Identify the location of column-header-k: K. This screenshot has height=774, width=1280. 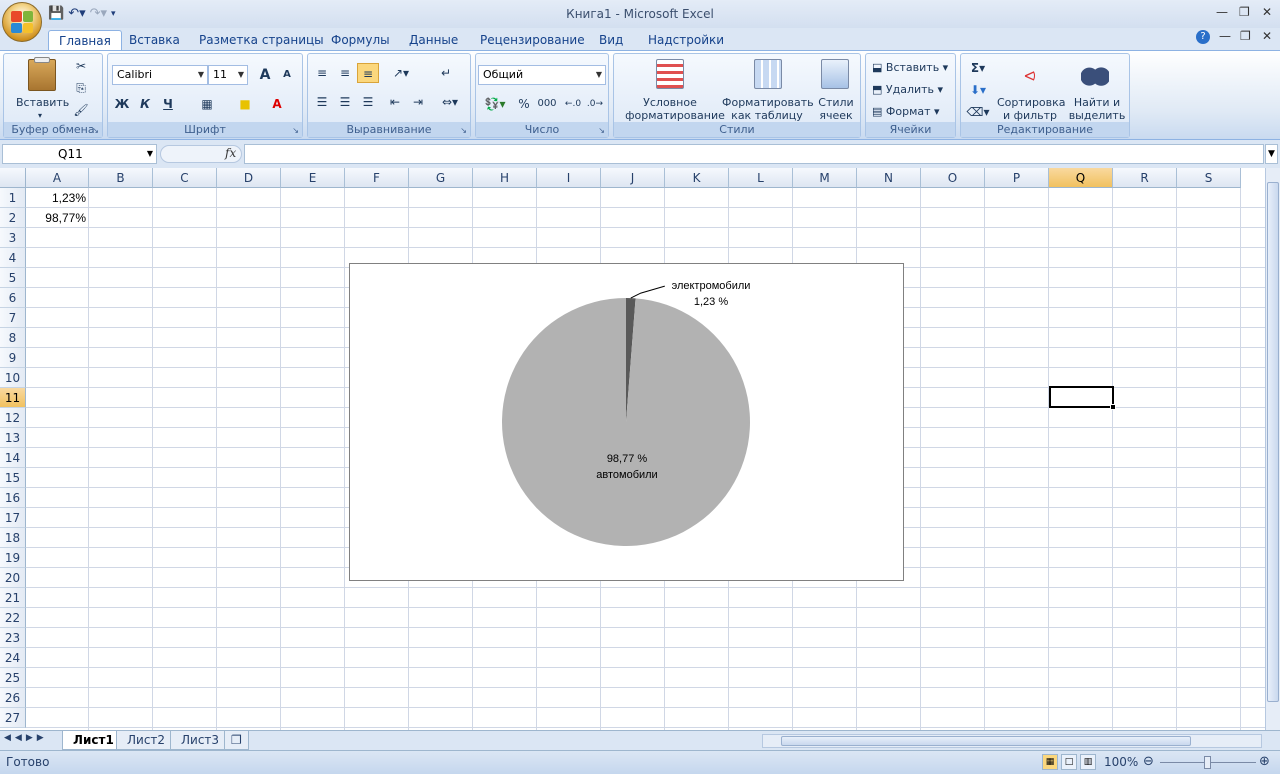
(697, 178).